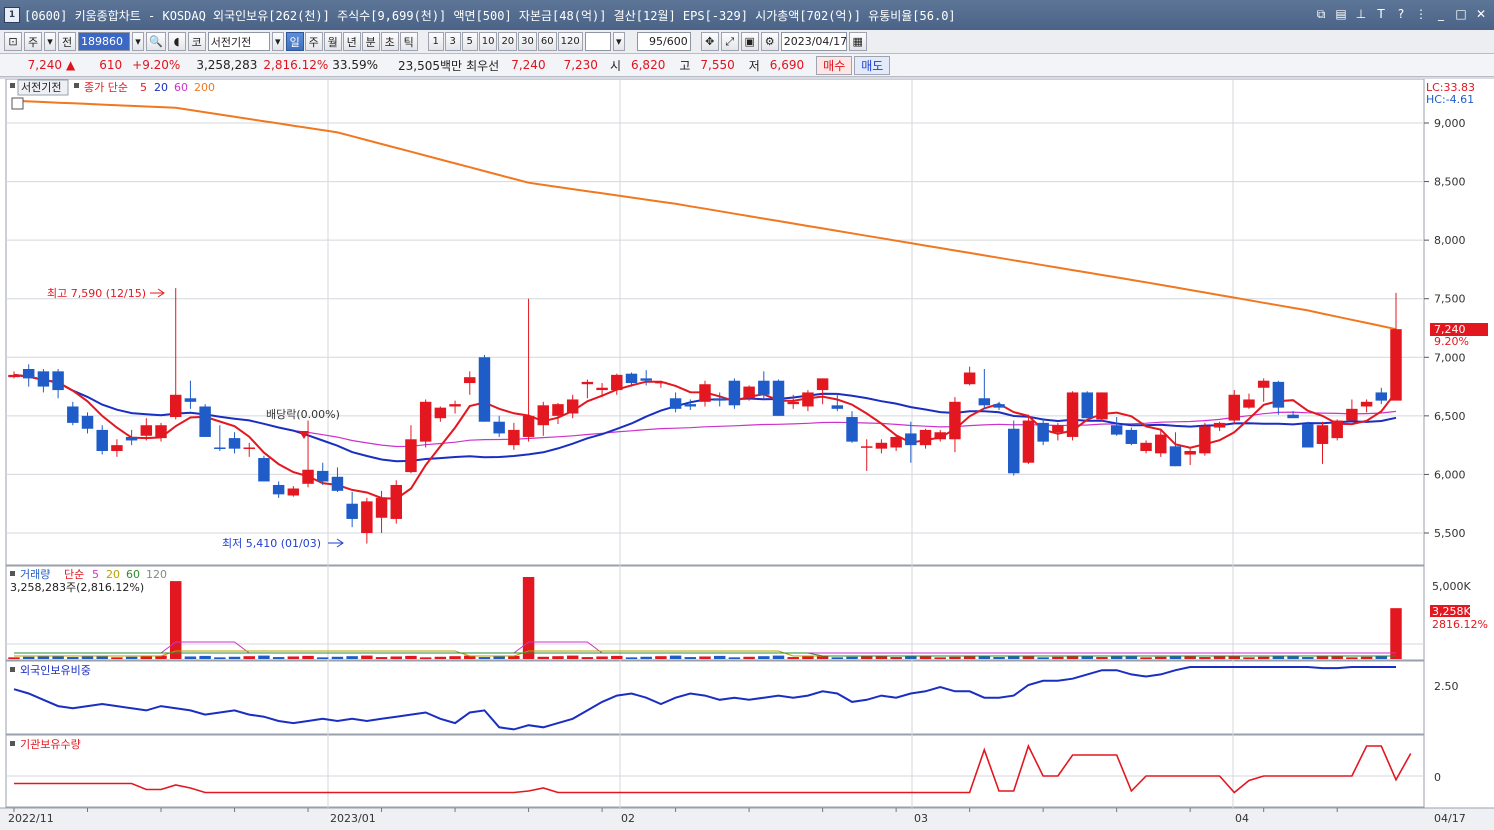 This screenshot has width=1494, height=830. I want to click on interval-30: 30, so click(527, 41).